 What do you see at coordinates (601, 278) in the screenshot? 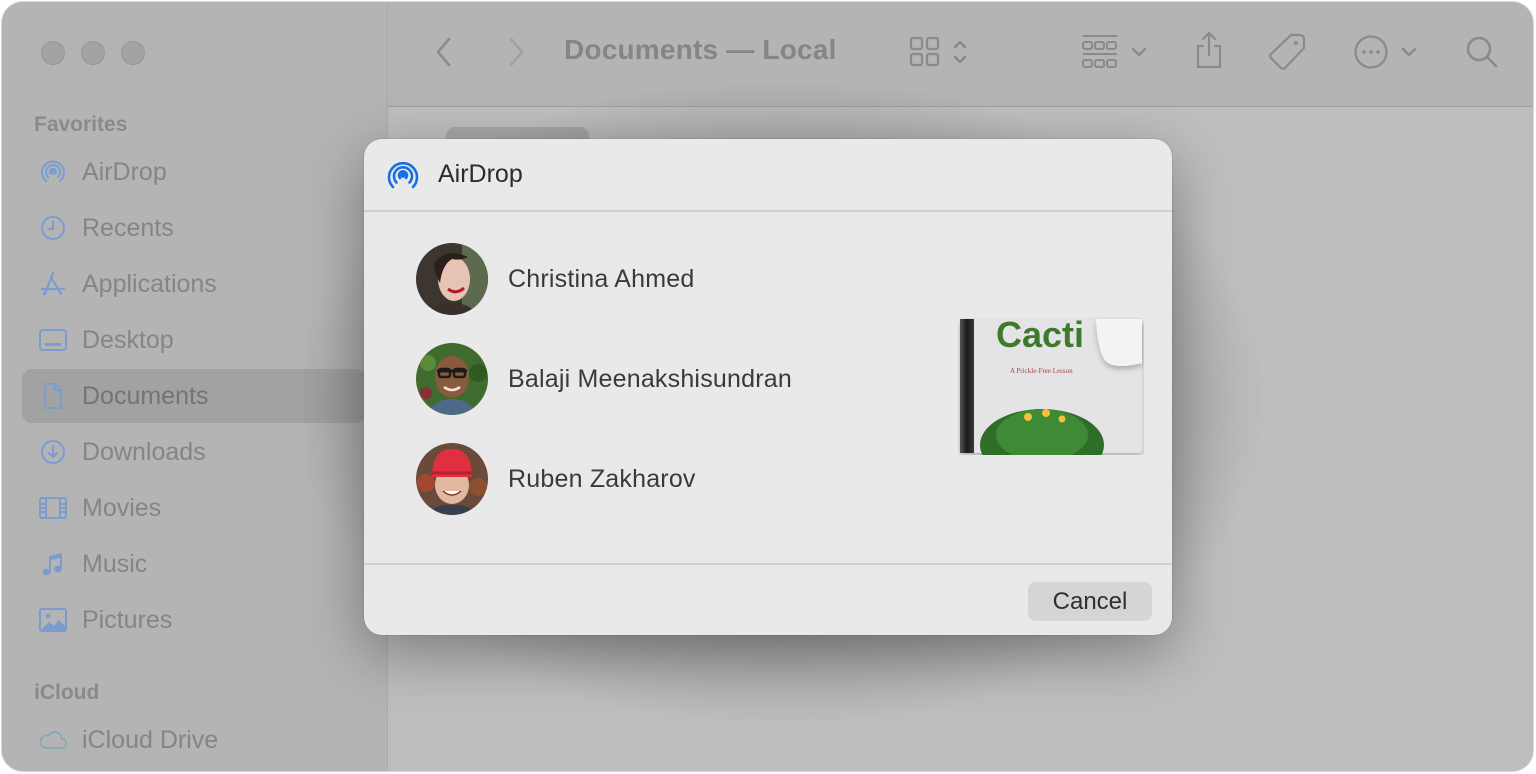
I see `recipient-name: Christina Ahmed` at bounding box center [601, 278].